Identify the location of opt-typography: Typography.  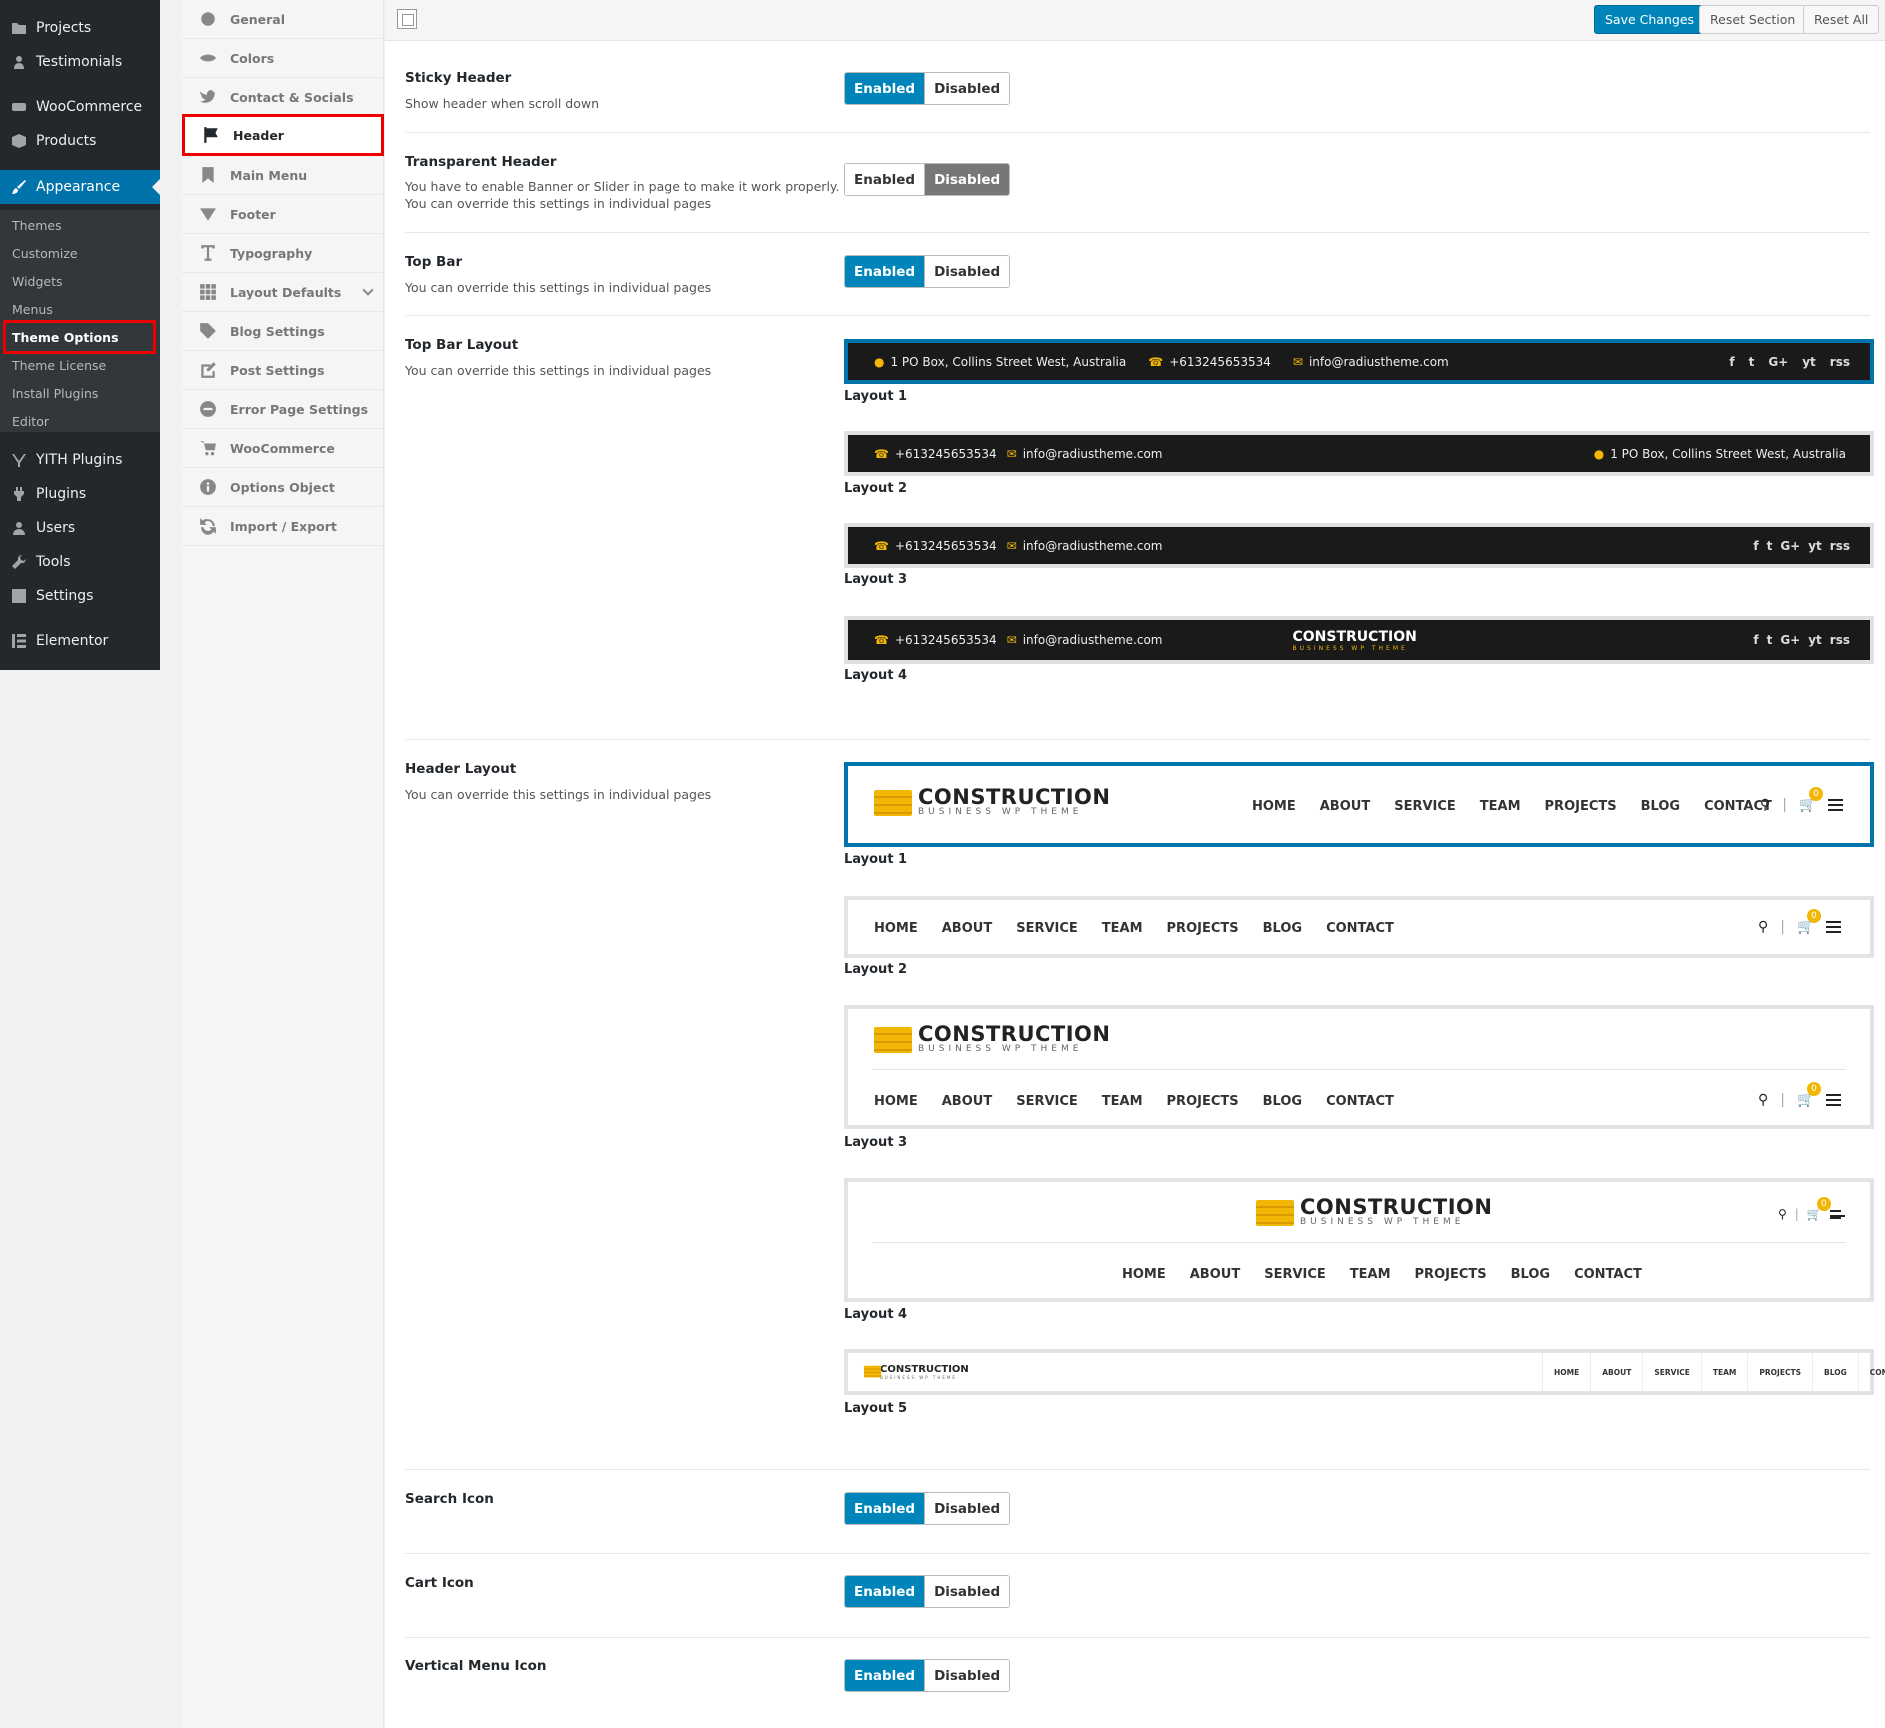
(283, 253).